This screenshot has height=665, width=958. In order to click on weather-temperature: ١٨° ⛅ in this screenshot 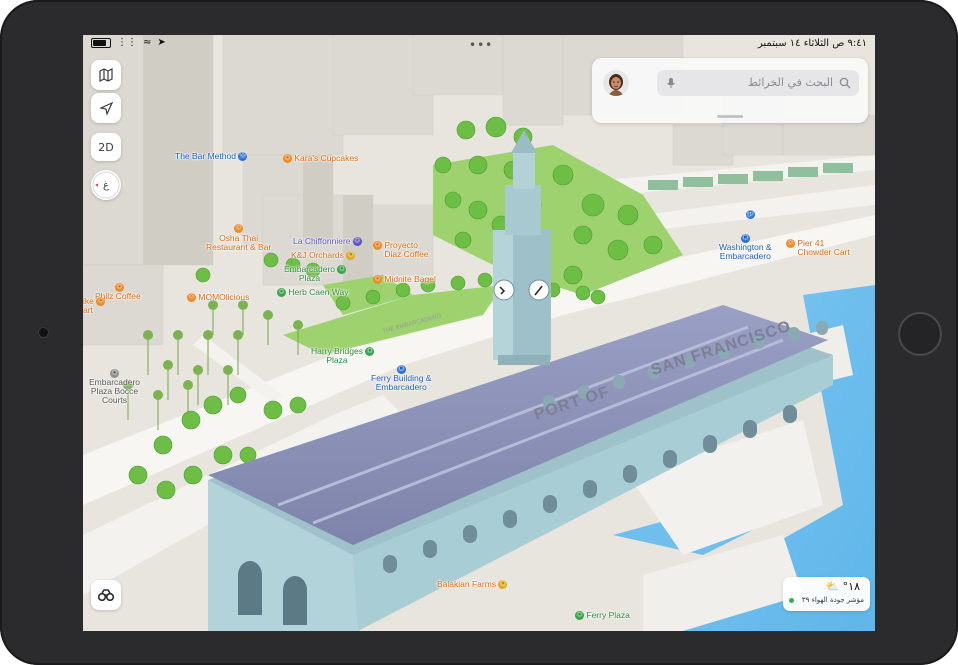, I will do `click(842, 586)`.